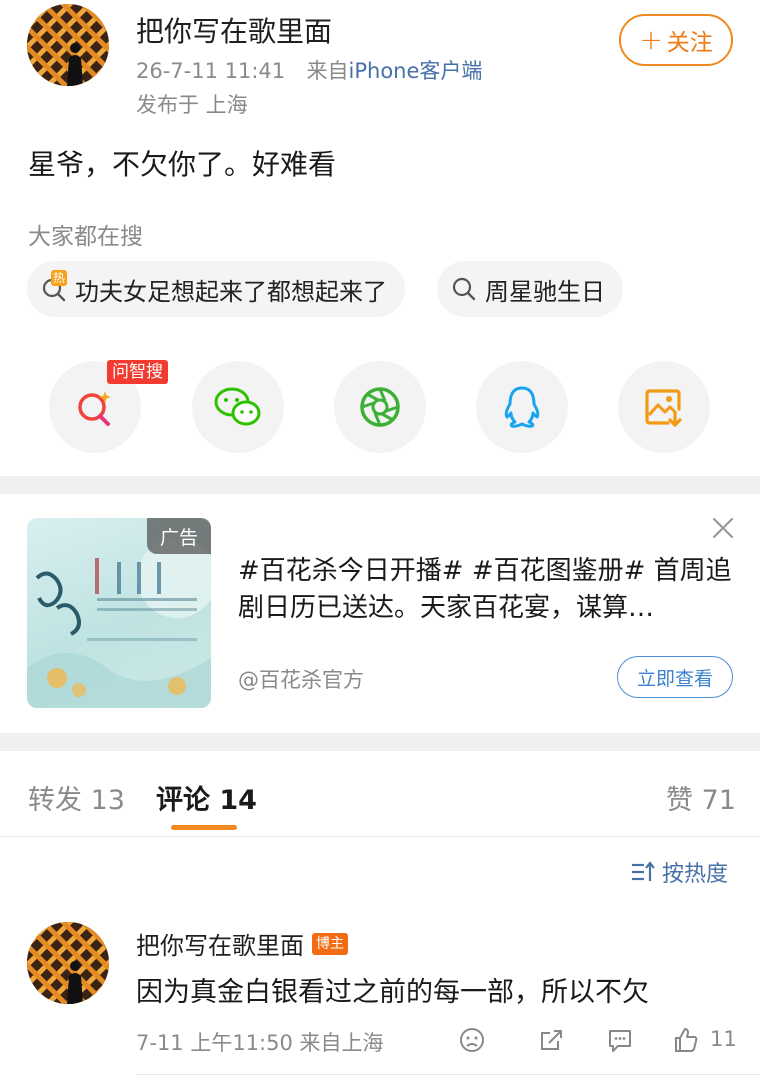  What do you see at coordinates (68, 963) in the screenshot?
I see `comment-author-avatar` at bounding box center [68, 963].